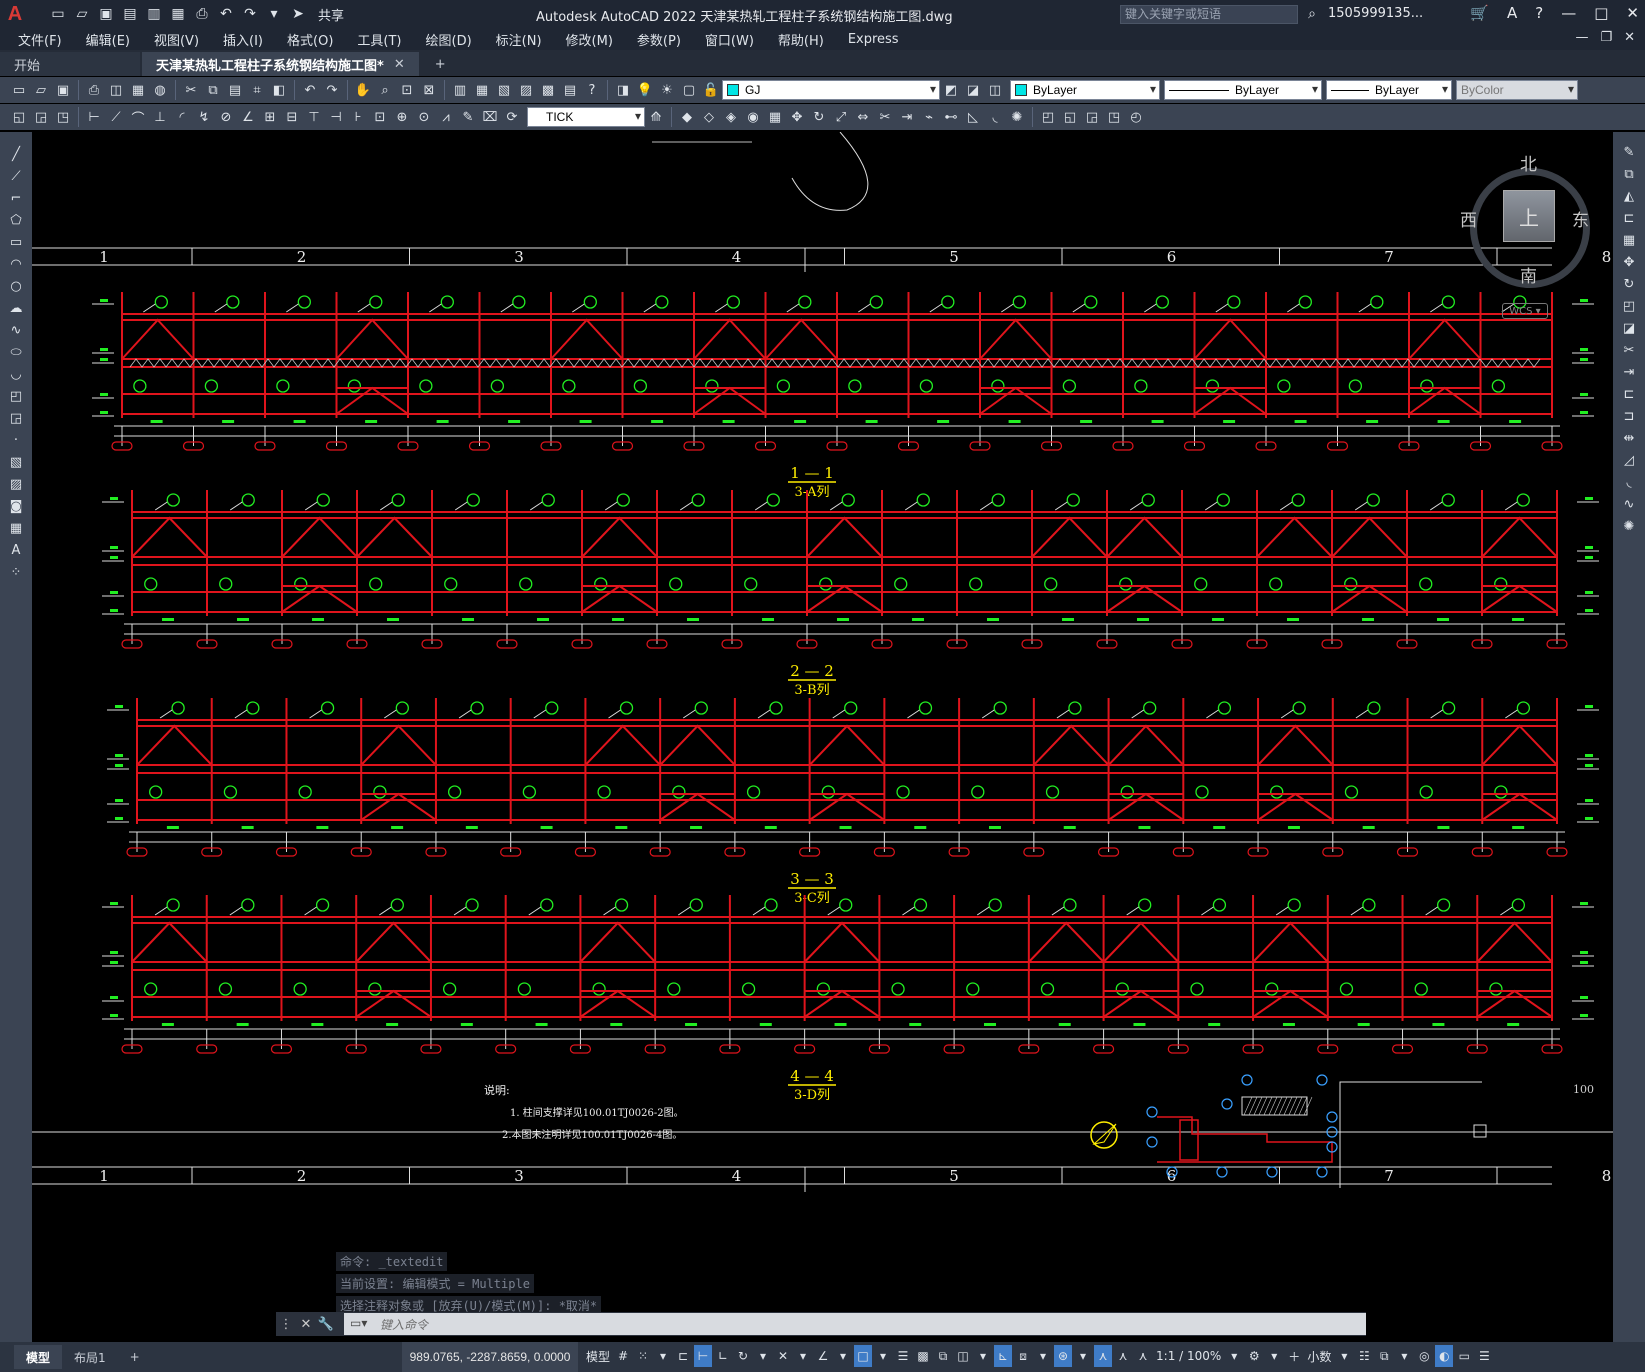 Image resolution: width=1645 pixels, height=1372 pixels. I want to click on close-button: ✕, so click(1632, 13).